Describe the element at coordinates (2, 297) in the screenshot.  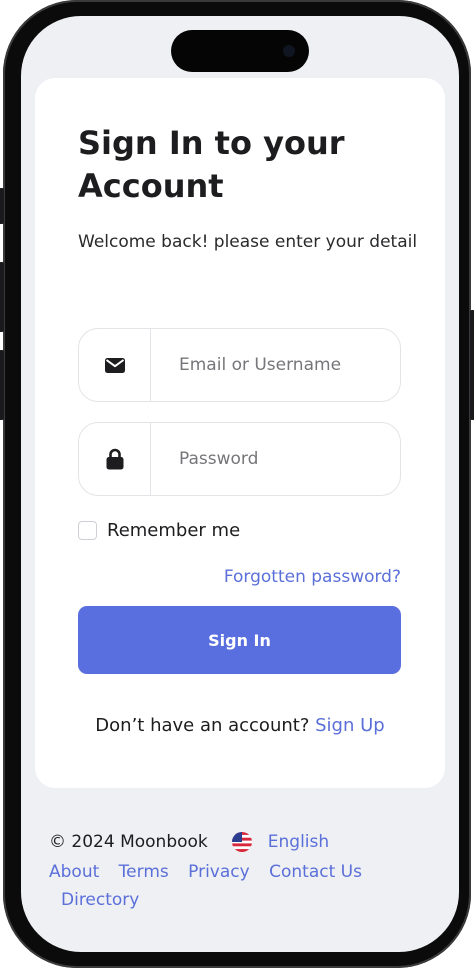
I see `volume-up-button` at that location.